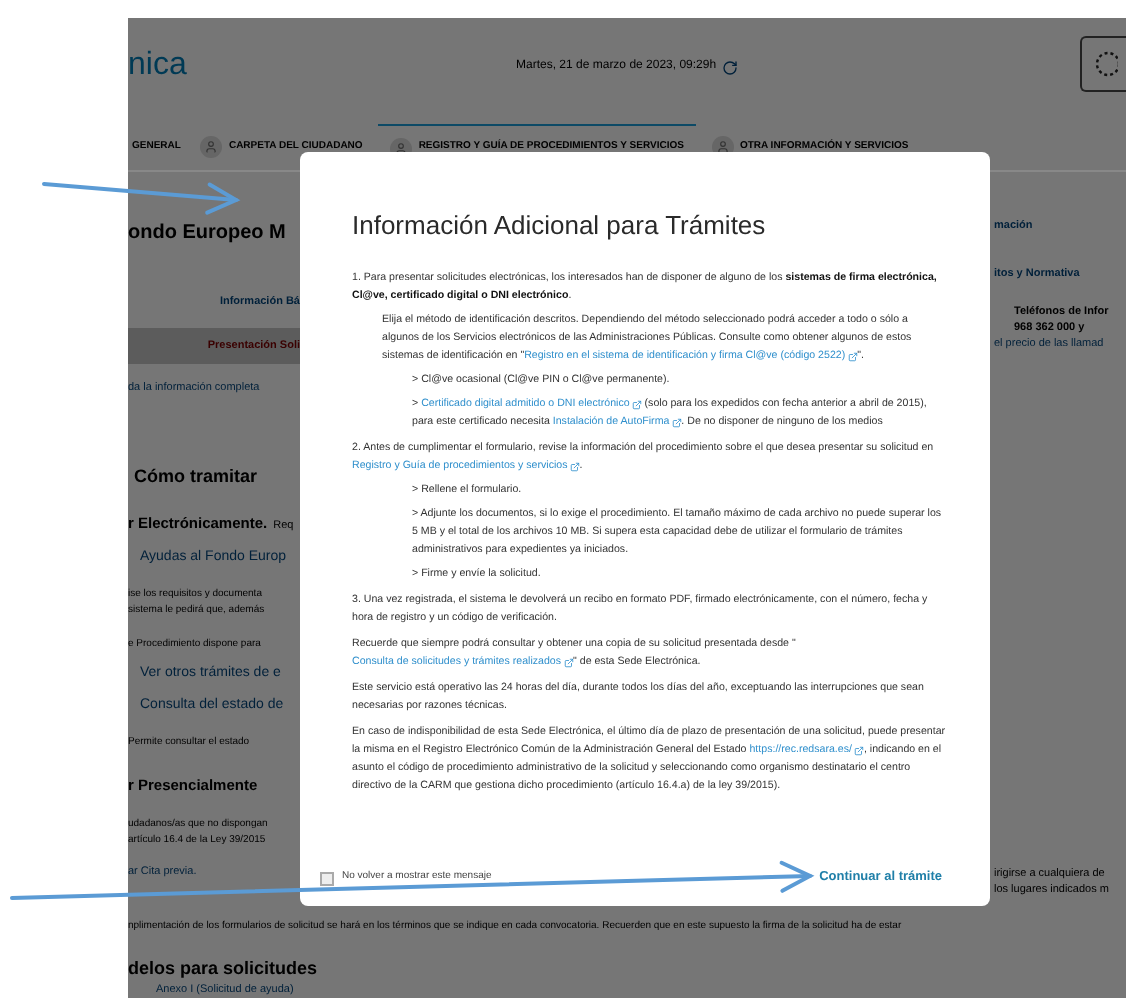  Describe the element at coordinates (207, 234) in the screenshot. I see `page-title: ondo Europeo M` at that location.